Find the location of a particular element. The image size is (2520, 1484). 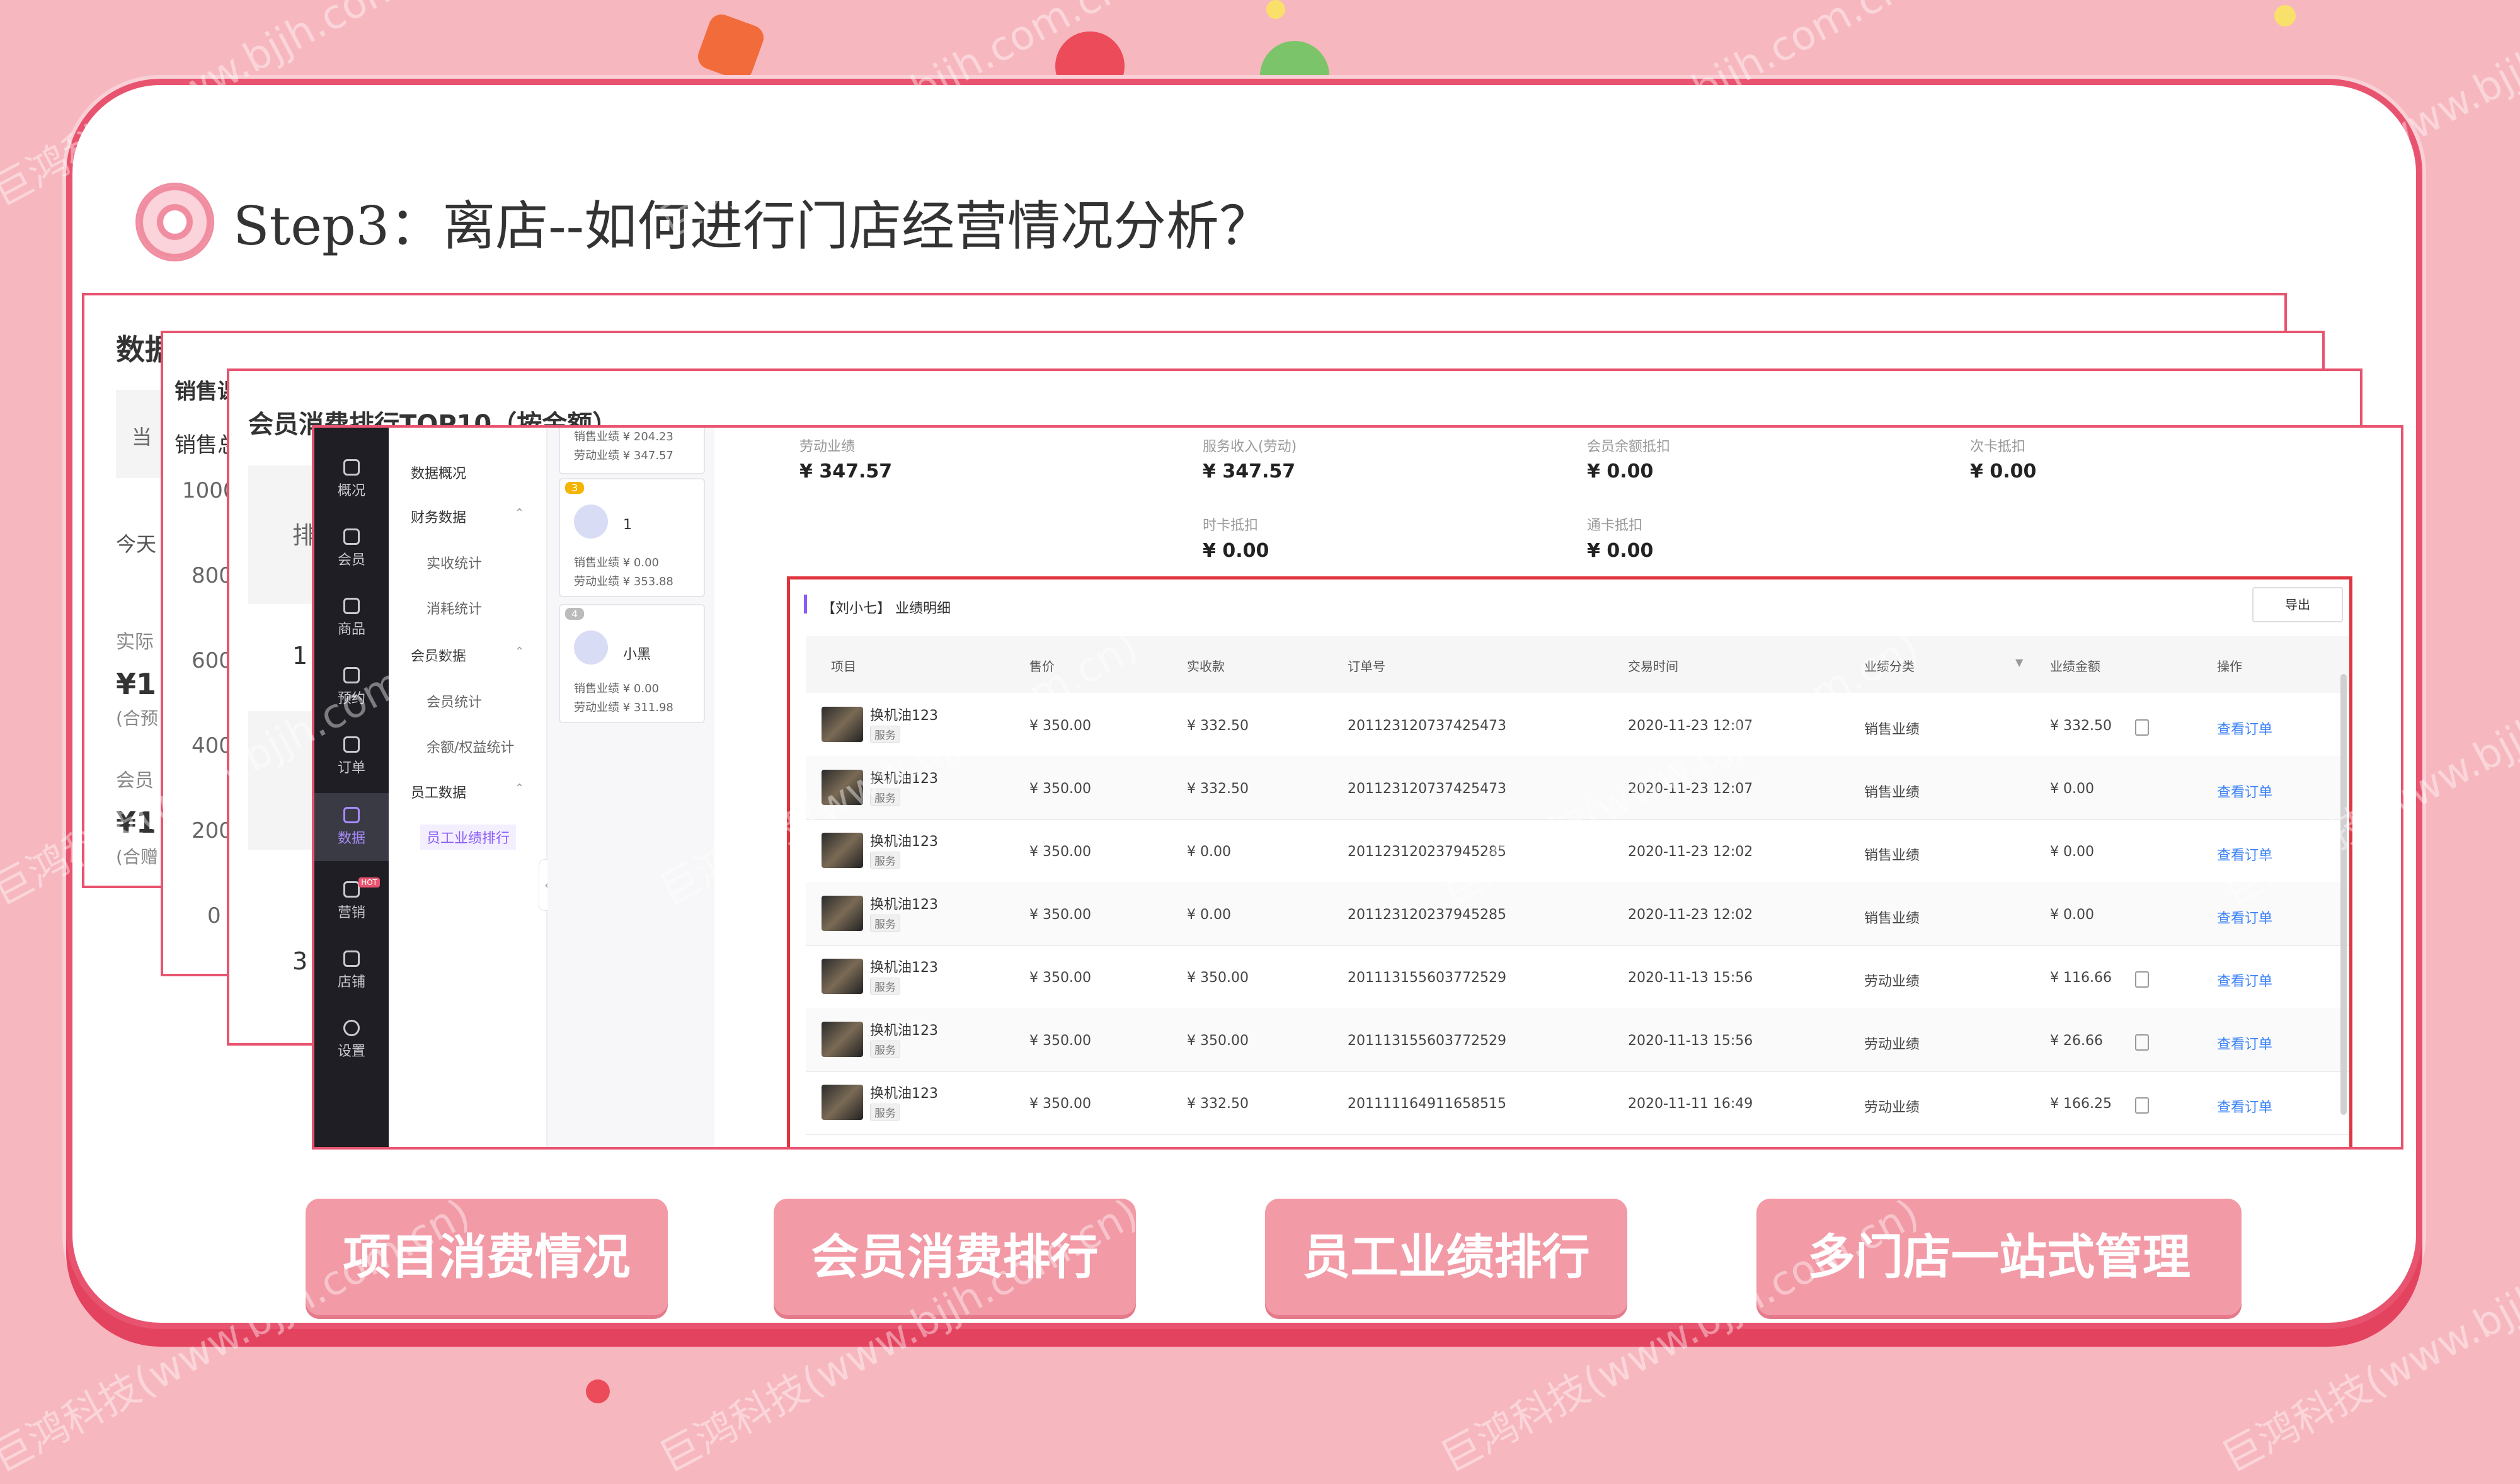

today-label: 今天 is located at coordinates (136, 544).